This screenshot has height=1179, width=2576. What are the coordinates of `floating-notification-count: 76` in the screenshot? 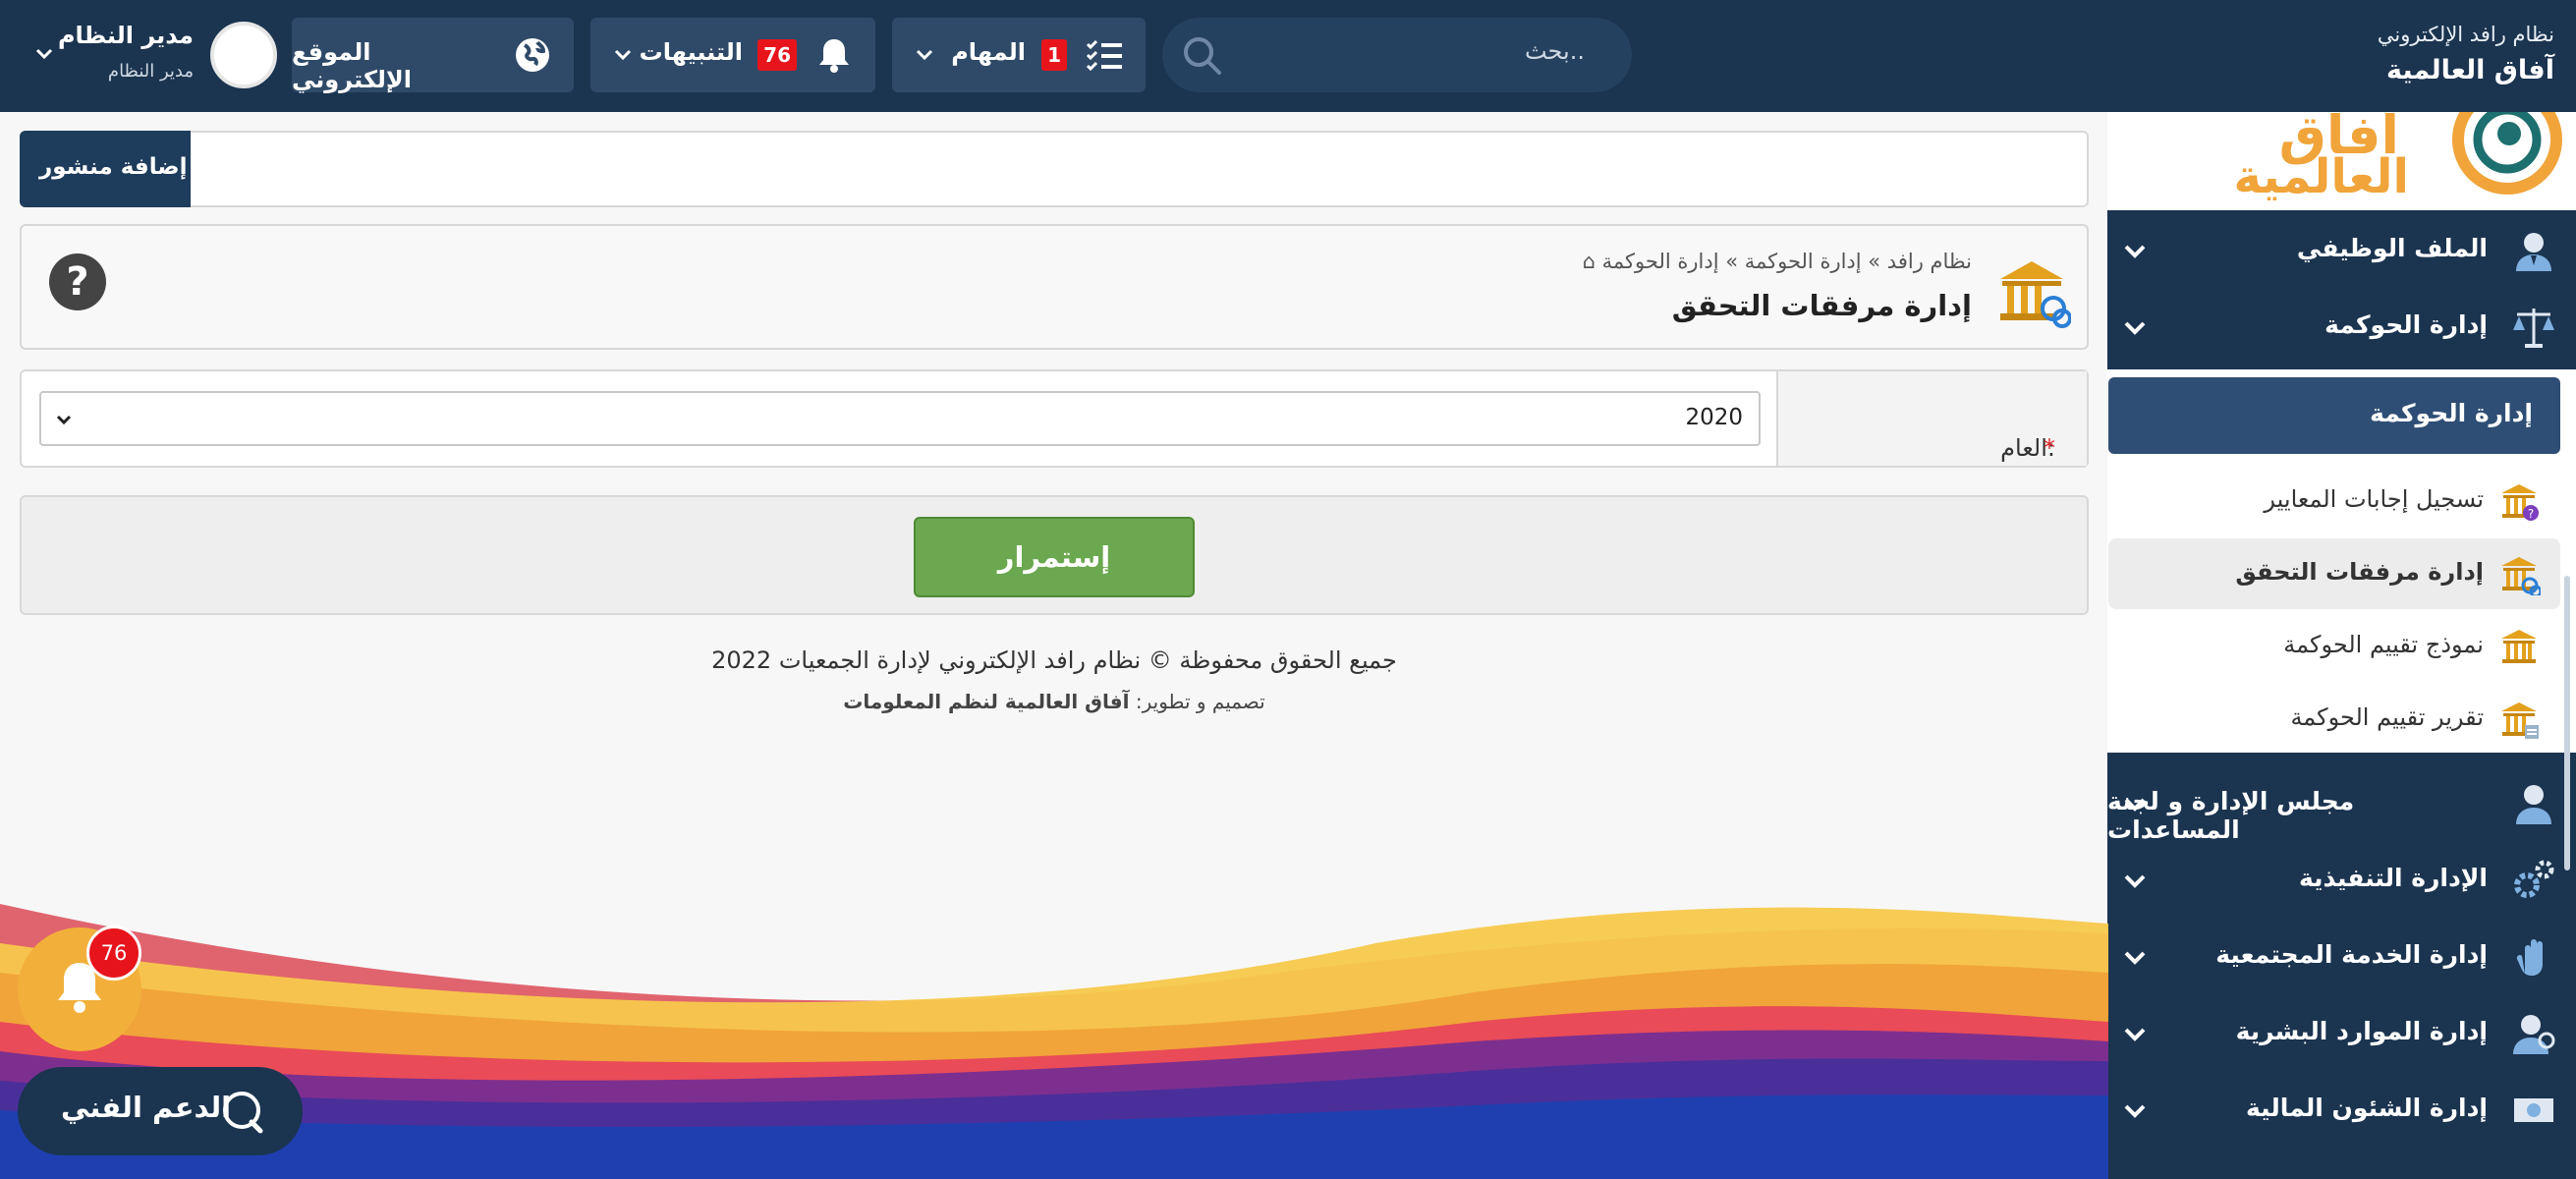 It's located at (113, 953).